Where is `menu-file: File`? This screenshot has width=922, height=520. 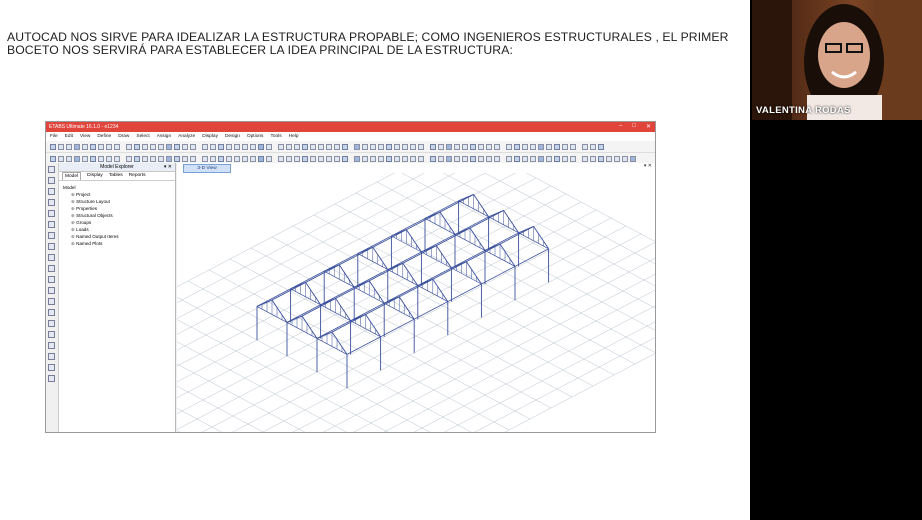 menu-file: File is located at coordinates (54, 136).